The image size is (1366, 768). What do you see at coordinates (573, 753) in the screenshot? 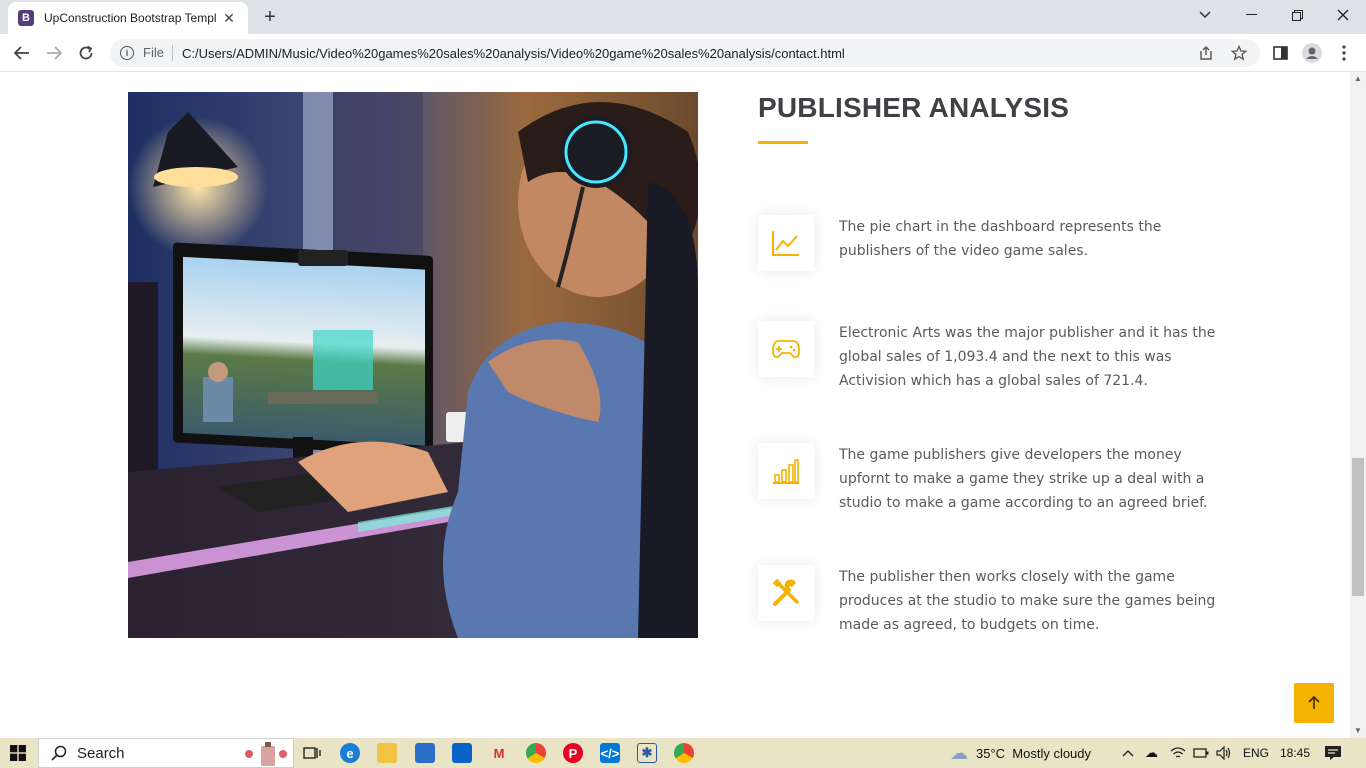
I see `pinterest-icon: P` at bounding box center [573, 753].